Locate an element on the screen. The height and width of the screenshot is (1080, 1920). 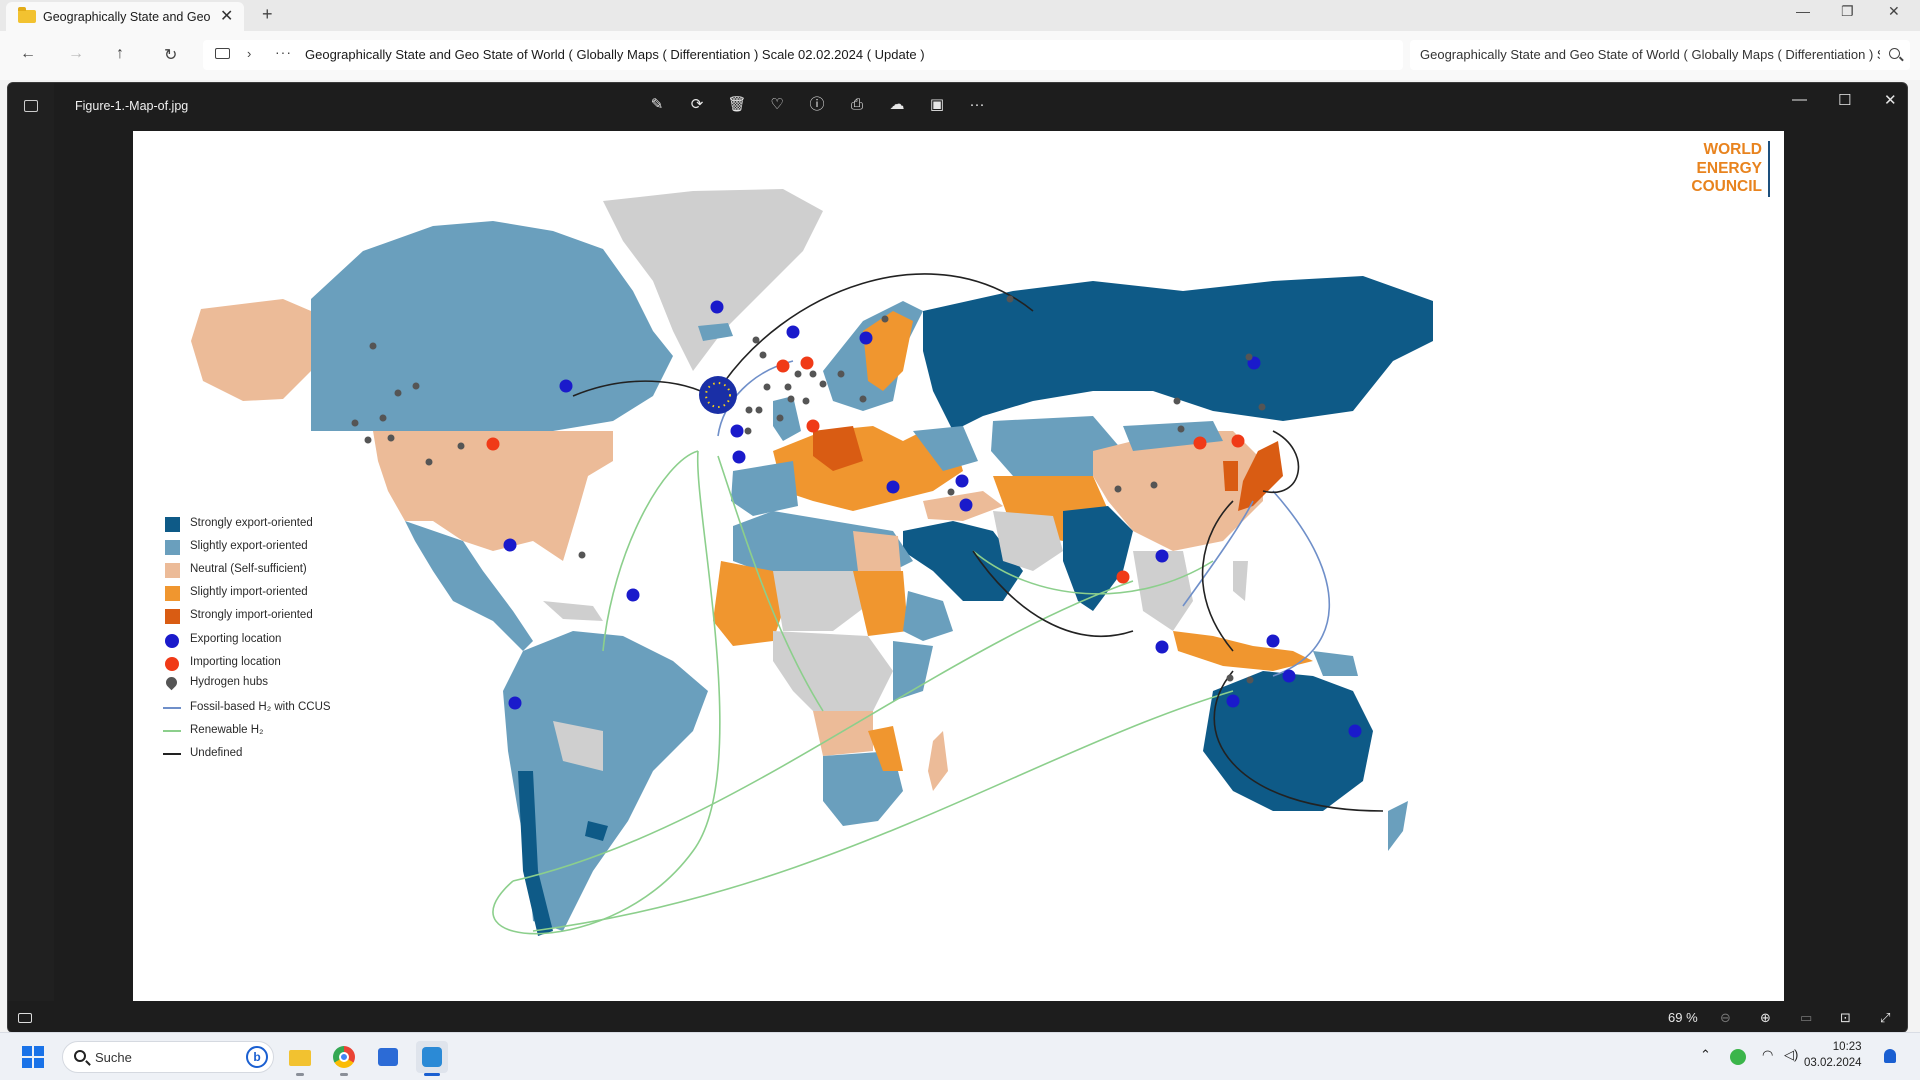
fit-icon: ▭ is located at coordinates (1806, 1018).